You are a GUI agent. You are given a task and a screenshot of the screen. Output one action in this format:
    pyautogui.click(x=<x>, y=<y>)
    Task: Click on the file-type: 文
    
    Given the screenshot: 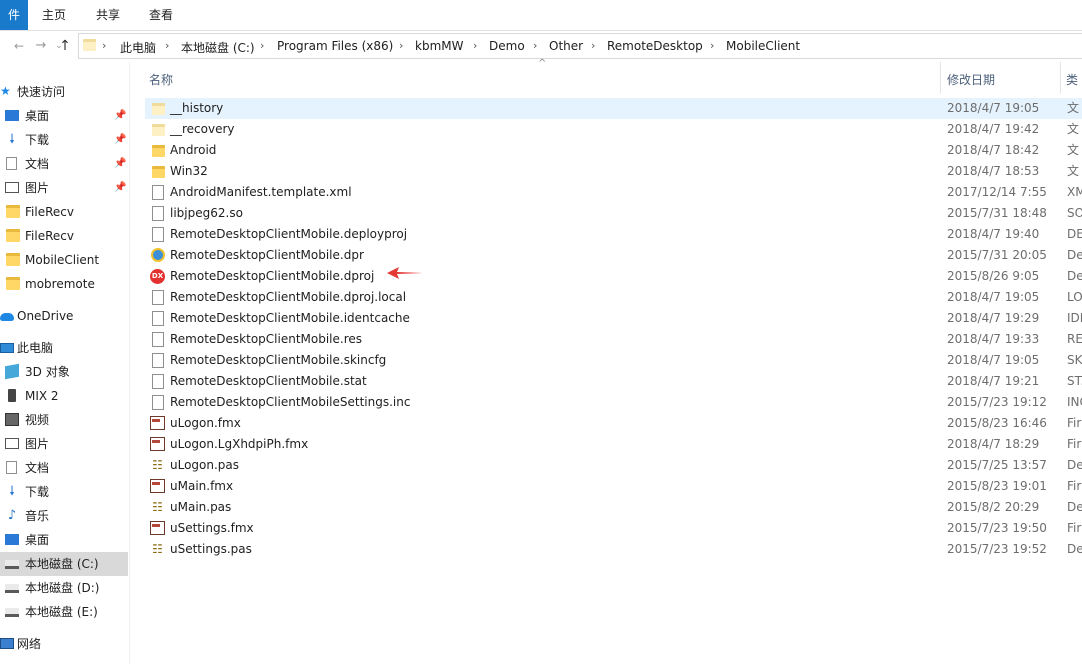 What is the action you would take?
    pyautogui.click(x=1073, y=171)
    